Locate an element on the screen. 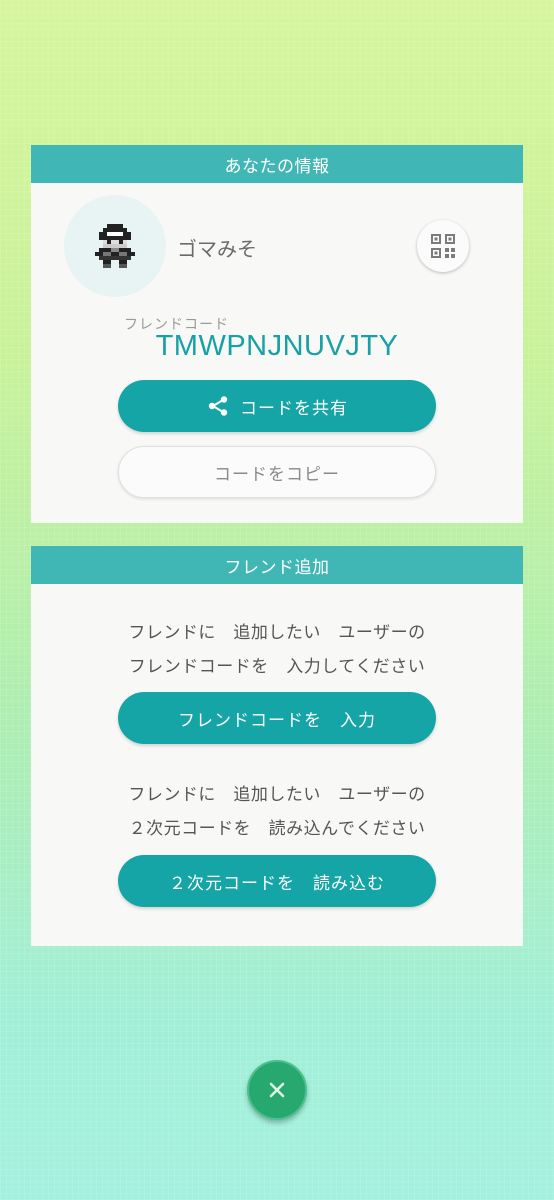 This screenshot has height=1200, width=554. input-instruction: フレンドに 追加したい ユーザーの フレンドコードを 入力してください is located at coordinates (277, 650).